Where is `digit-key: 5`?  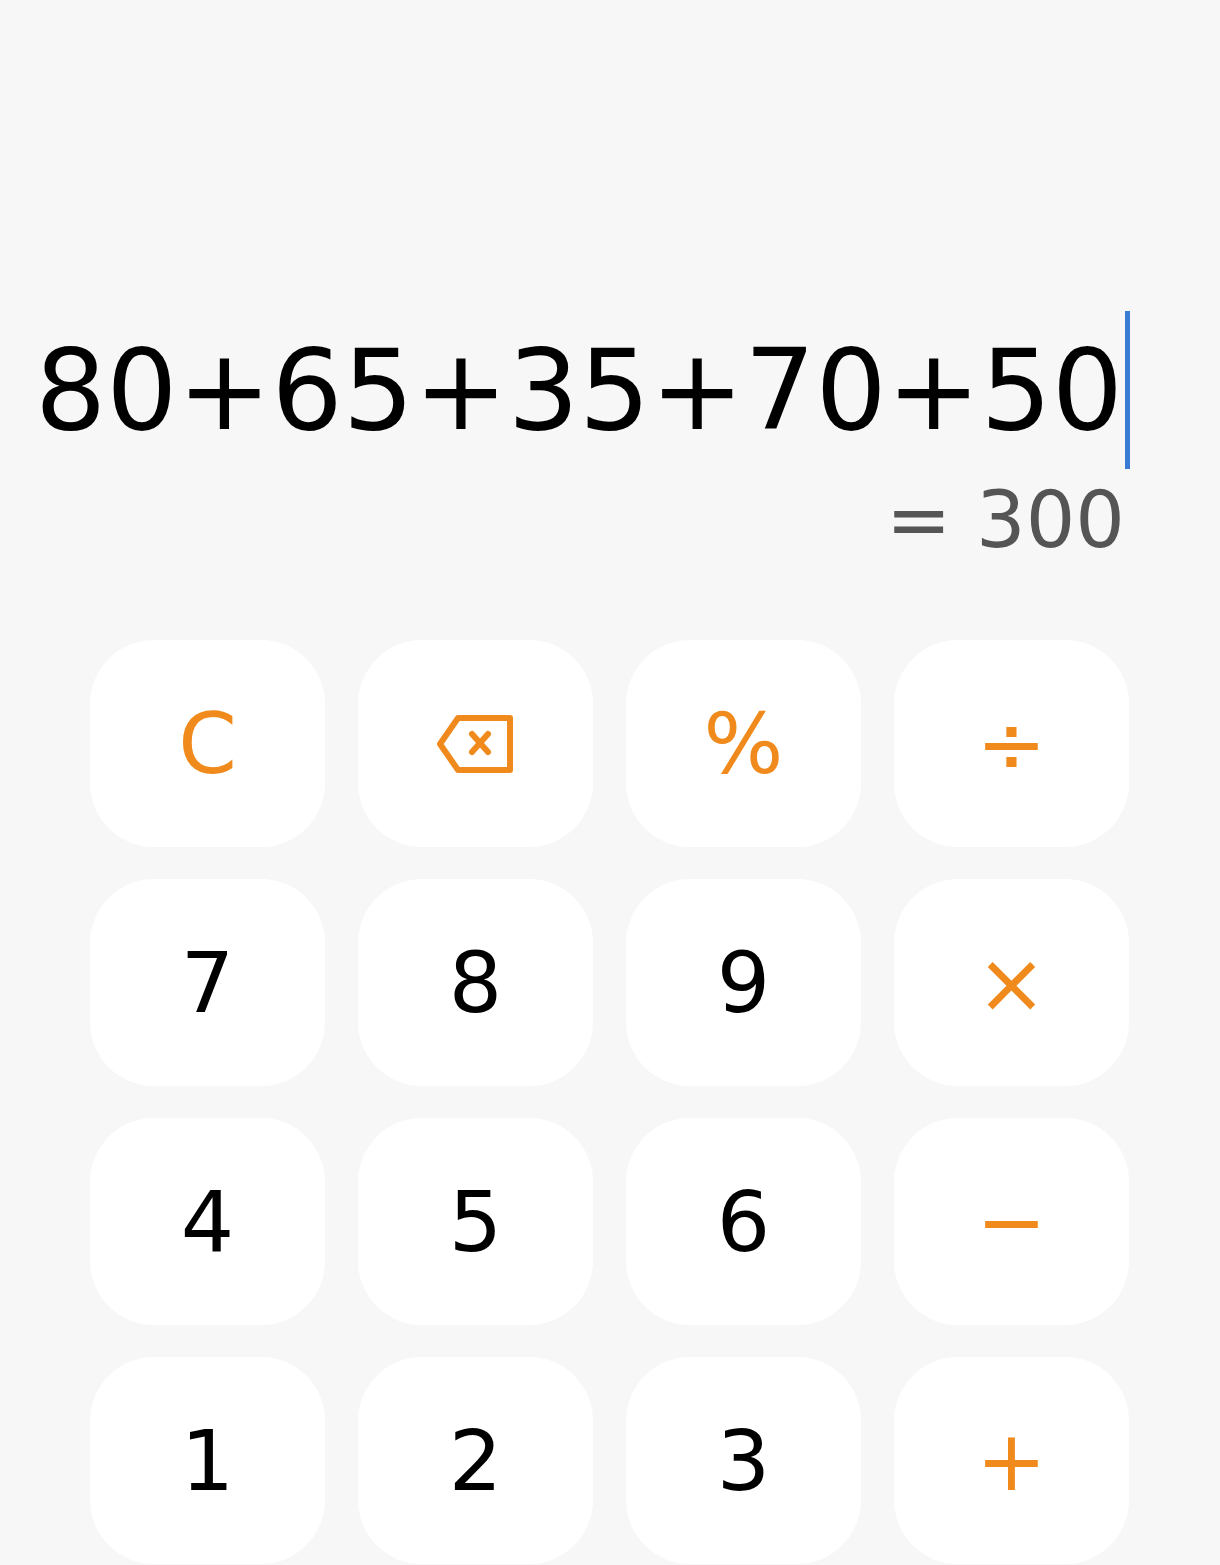
digit-key: 5 is located at coordinates (475, 1221).